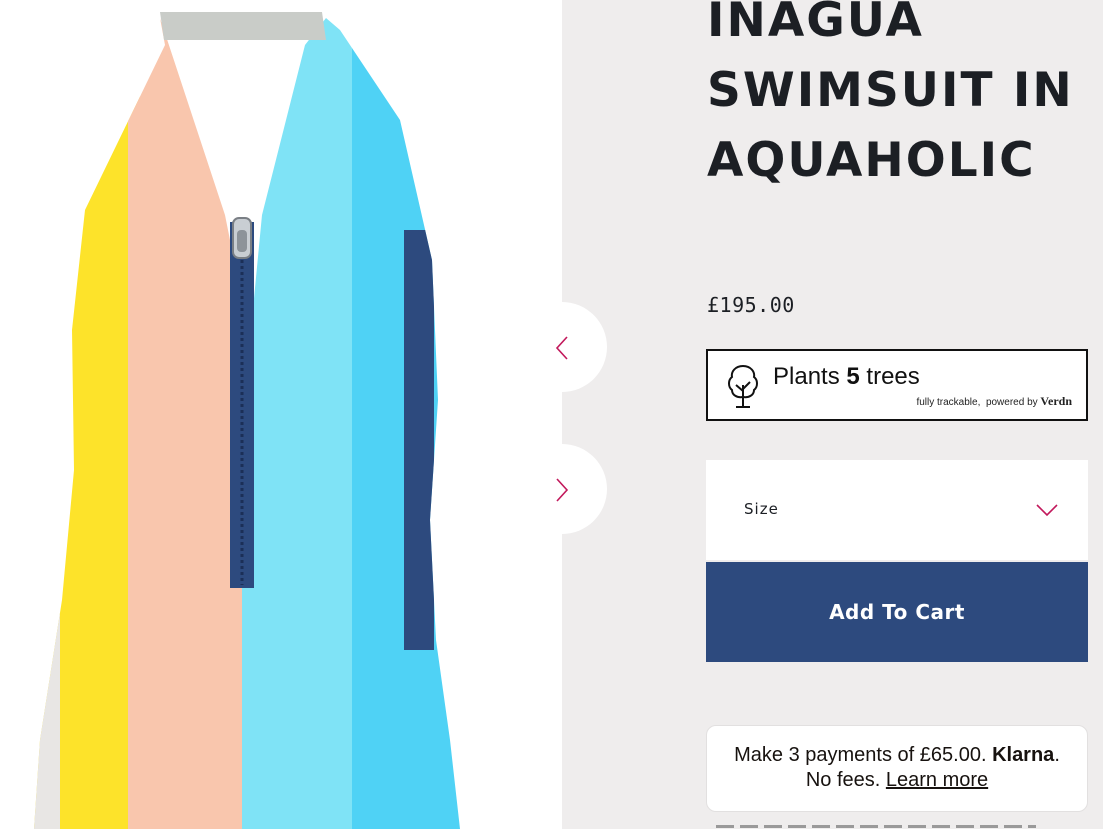 The image size is (1103, 829). Describe the element at coordinates (761, 509) in the screenshot. I see `size-label: Size` at that location.